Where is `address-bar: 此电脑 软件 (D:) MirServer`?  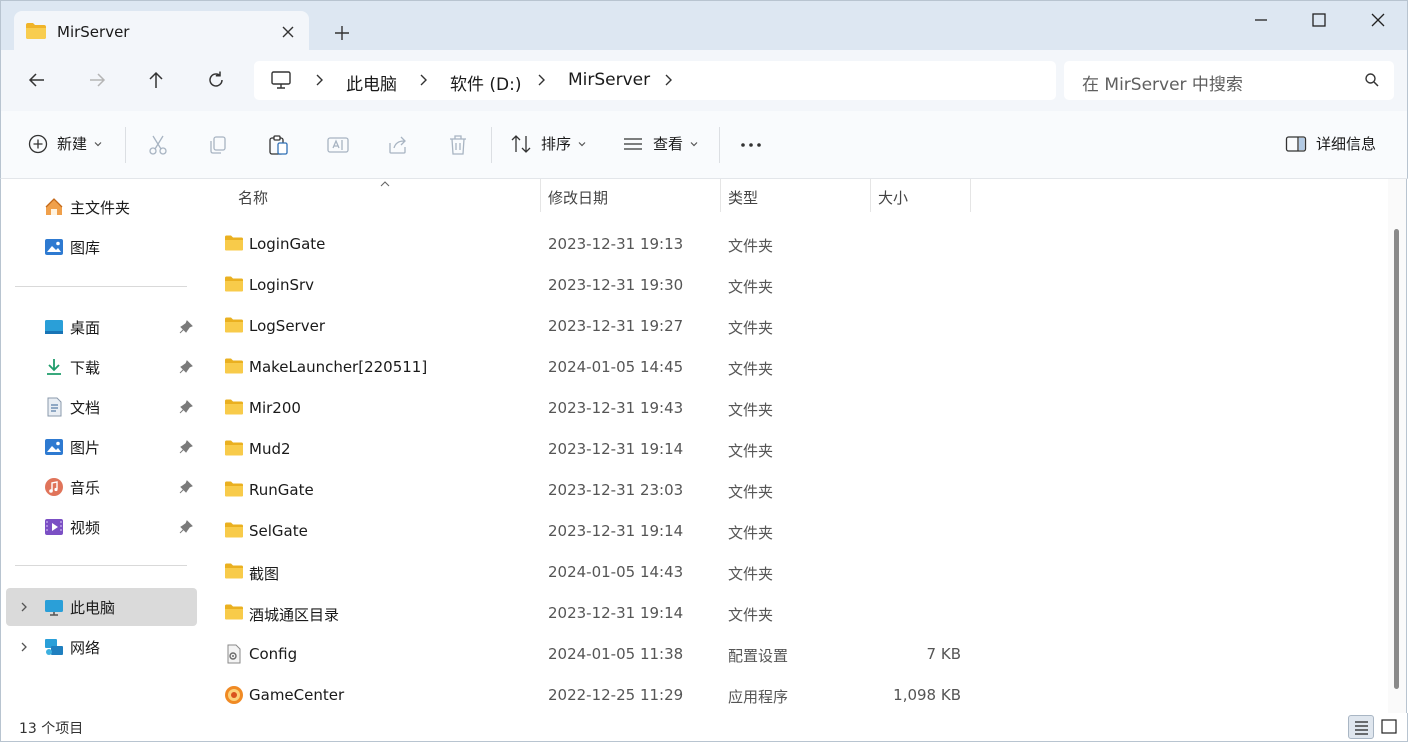 address-bar: 此电脑 软件 (D:) MirServer is located at coordinates (655, 80).